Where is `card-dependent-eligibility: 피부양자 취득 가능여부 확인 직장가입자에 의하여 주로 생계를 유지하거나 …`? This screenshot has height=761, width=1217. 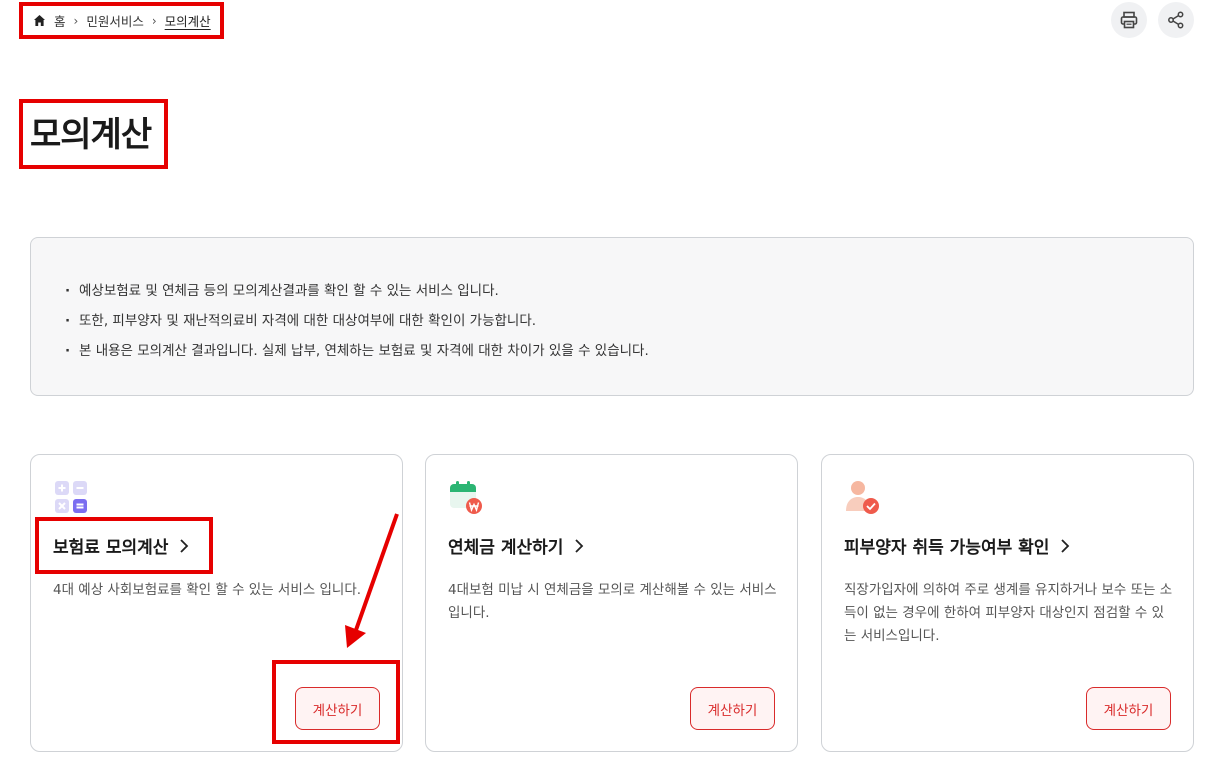 card-dependent-eligibility: 피부양자 취득 가능여부 확인 직장가입자에 의하여 주로 생계를 유지하거나 … is located at coordinates (1007, 603).